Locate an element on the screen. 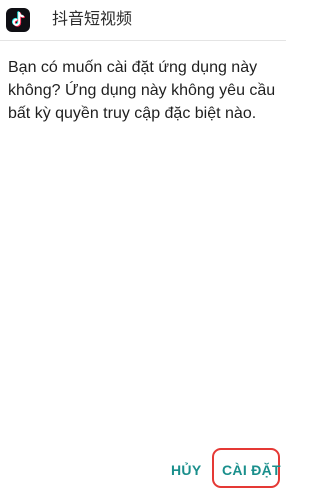 The image size is (320, 498). tiktok-icon is located at coordinates (18, 20).